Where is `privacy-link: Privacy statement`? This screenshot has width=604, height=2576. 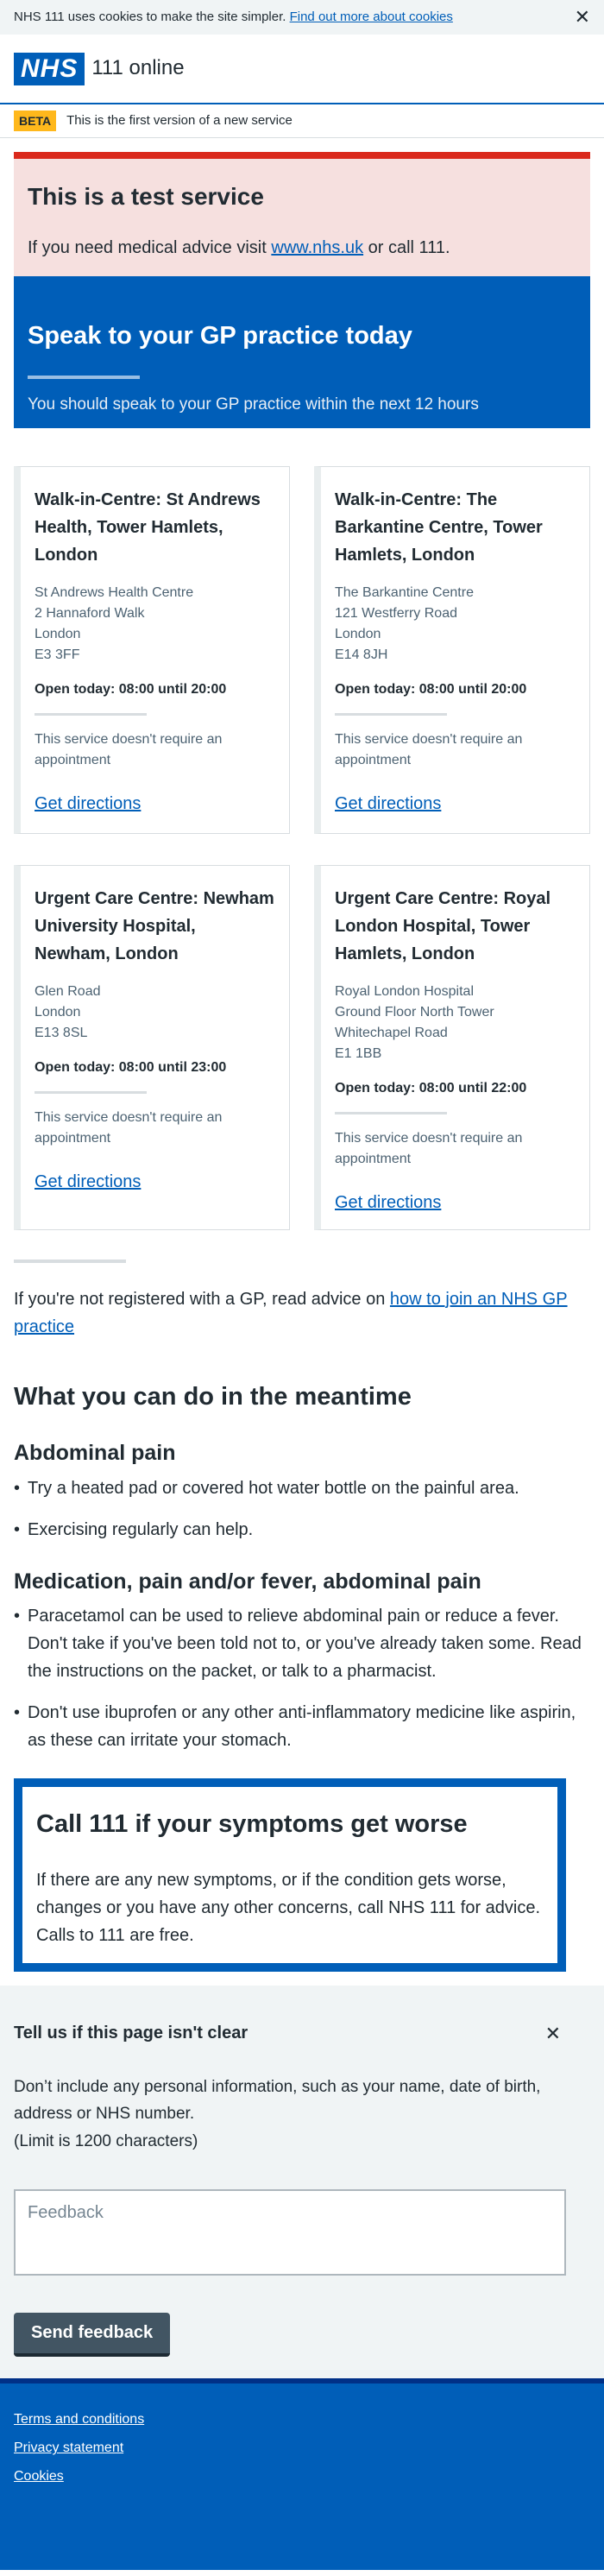 privacy-link: Privacy statement is located at coordinates (302, 2448).